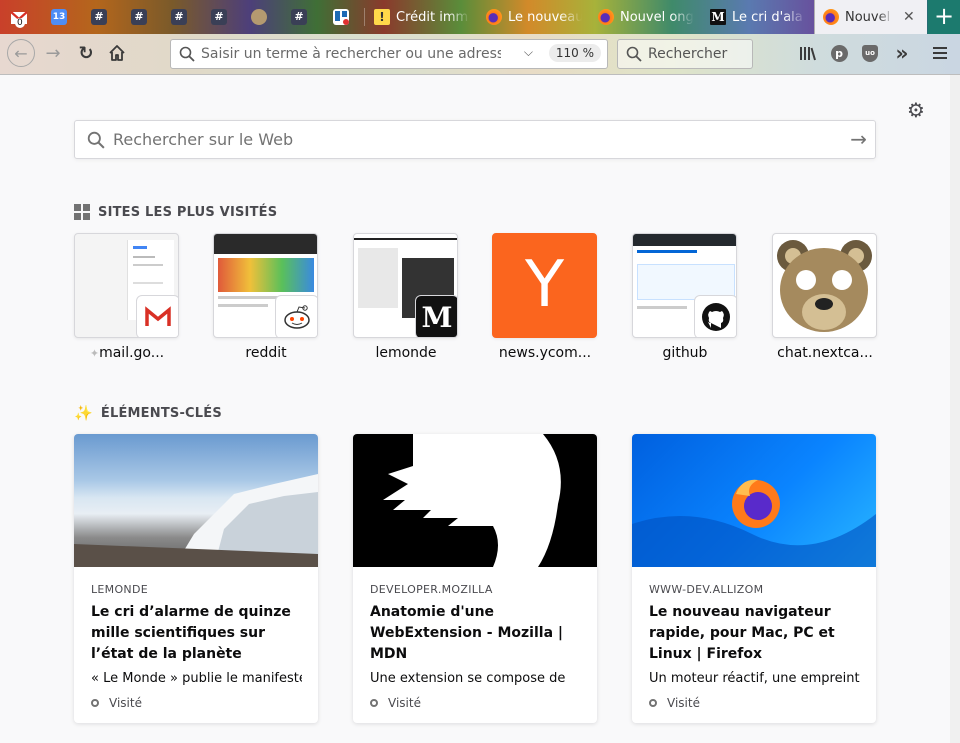 Image resolution: width=960 pixels, height=743 pixels. What do you see at coordinates (916, 110) in the screenshot?
I see `gear-icon: ⚙` at bounding box center [916, 110].